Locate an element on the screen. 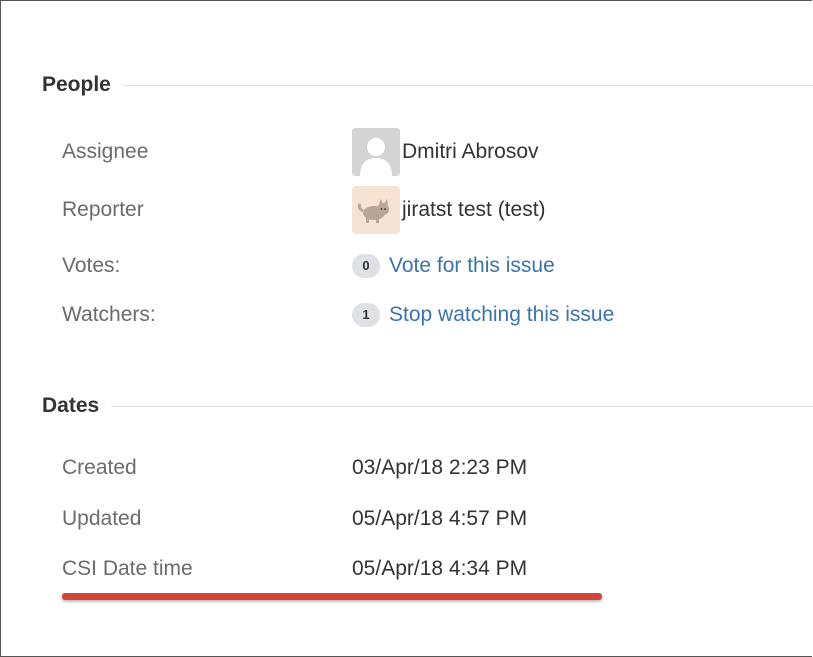 This screenshot has height=657, width=813. assignee-value: Dmitri Abrosov is located at coordinates (445, 152).